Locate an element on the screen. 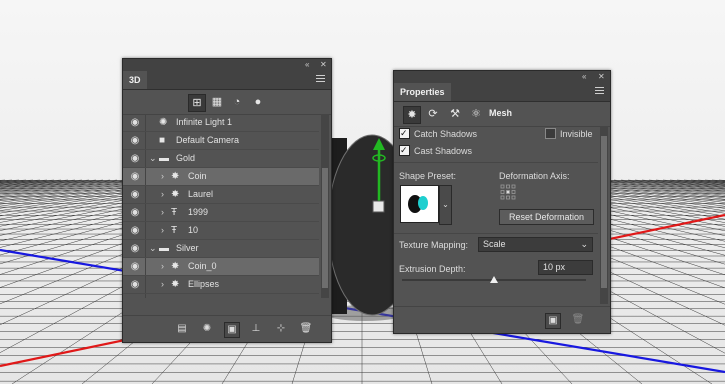  extrusion-depth-slider-thumb is located at coordinates (494, 279).